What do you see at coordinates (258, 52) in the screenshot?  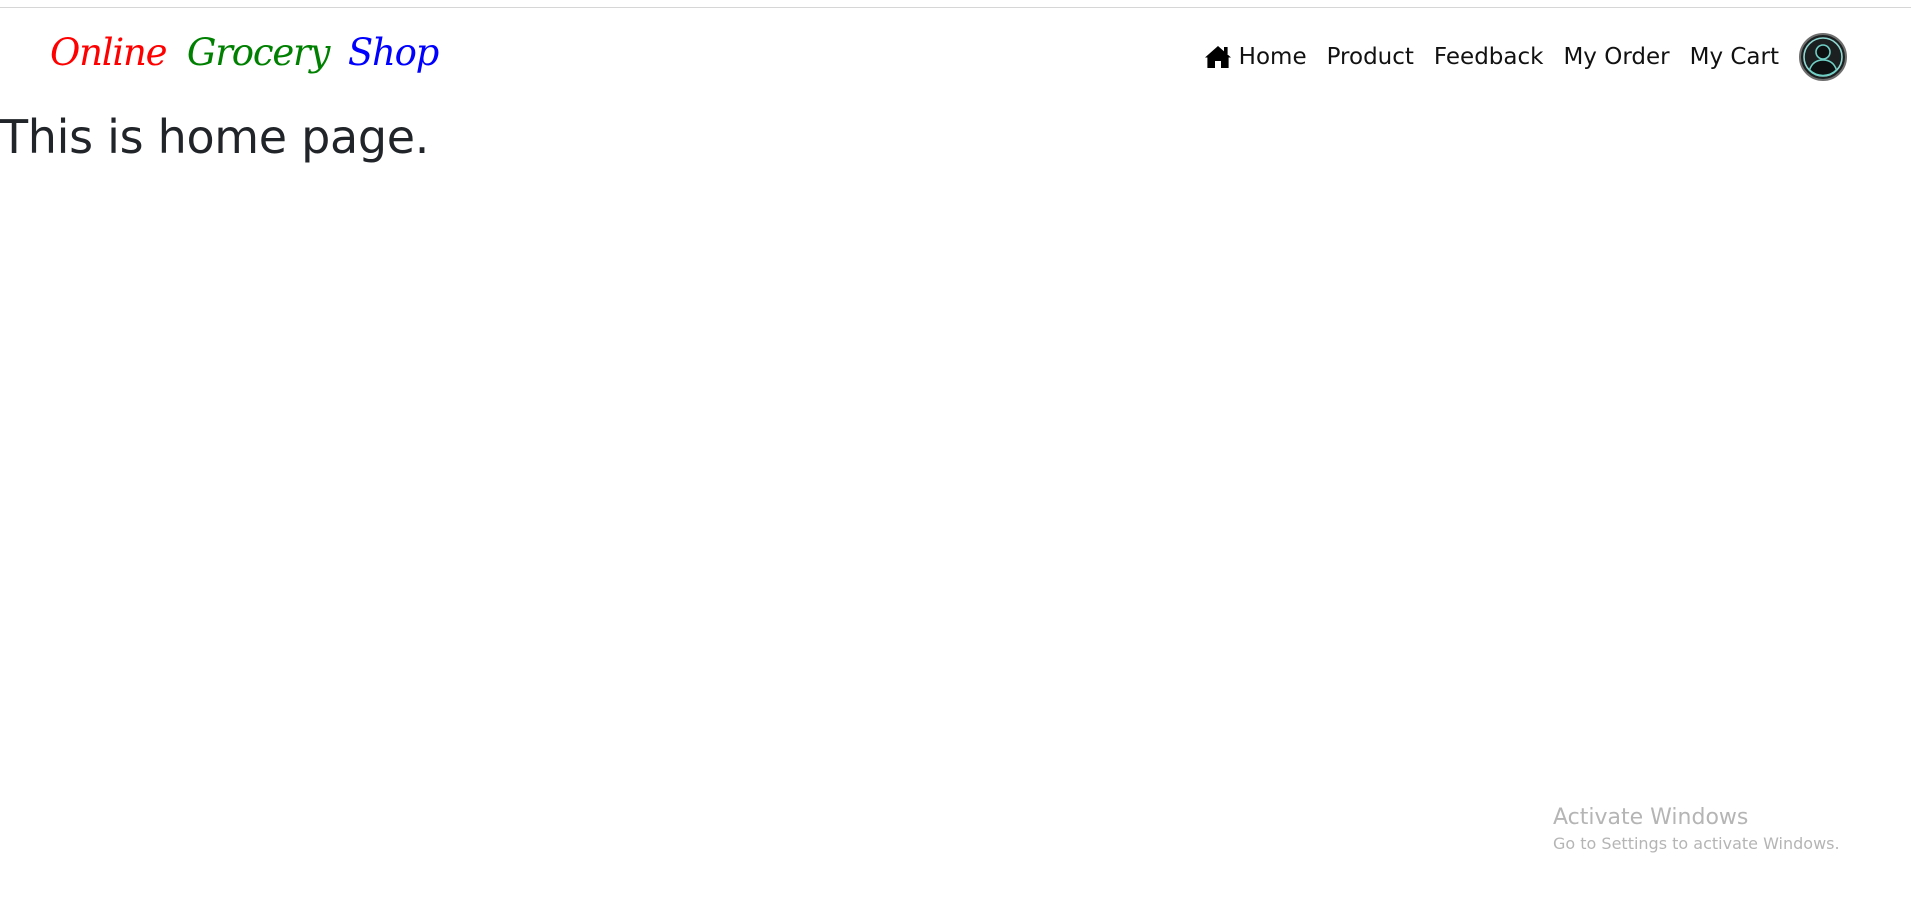 I see `brand-word-grocery: Grocery` at bounding box center [258, 52].